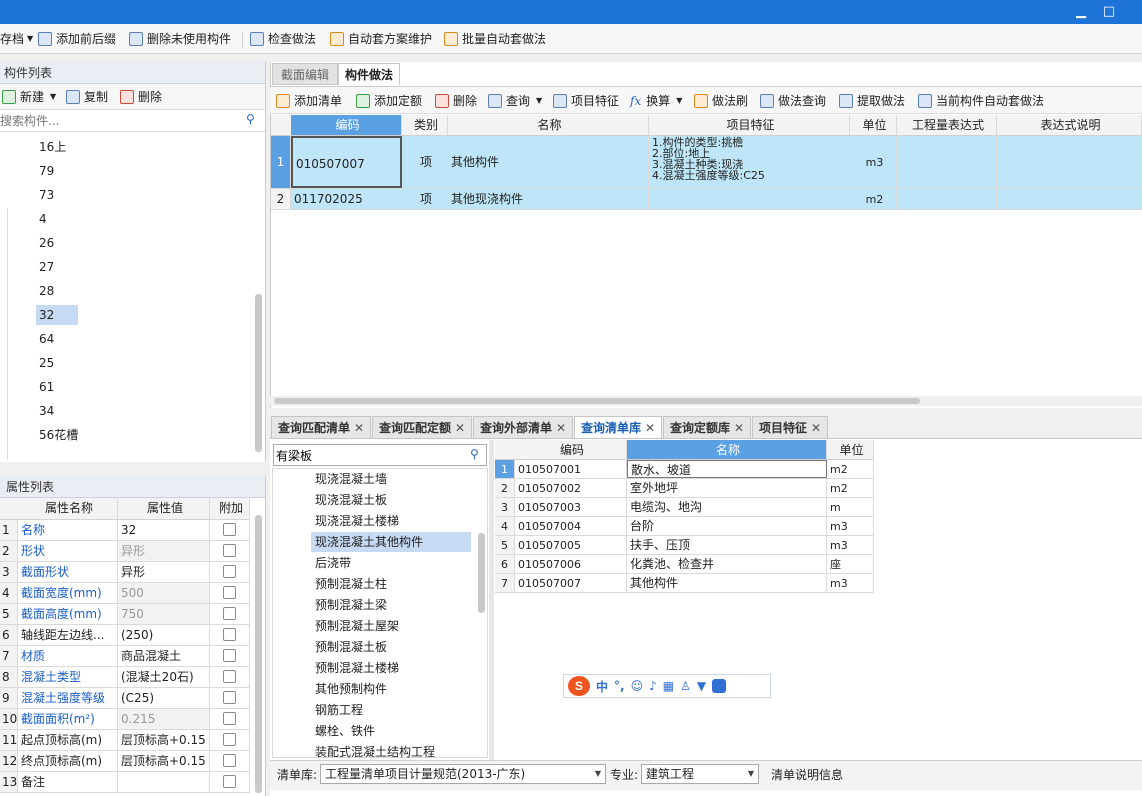 This screenshot has height=796, width=1142. What do you see at coordinates (346, 199) in the screenshot?
I see `method-code: 011702025` at bounding box center [346, 199].